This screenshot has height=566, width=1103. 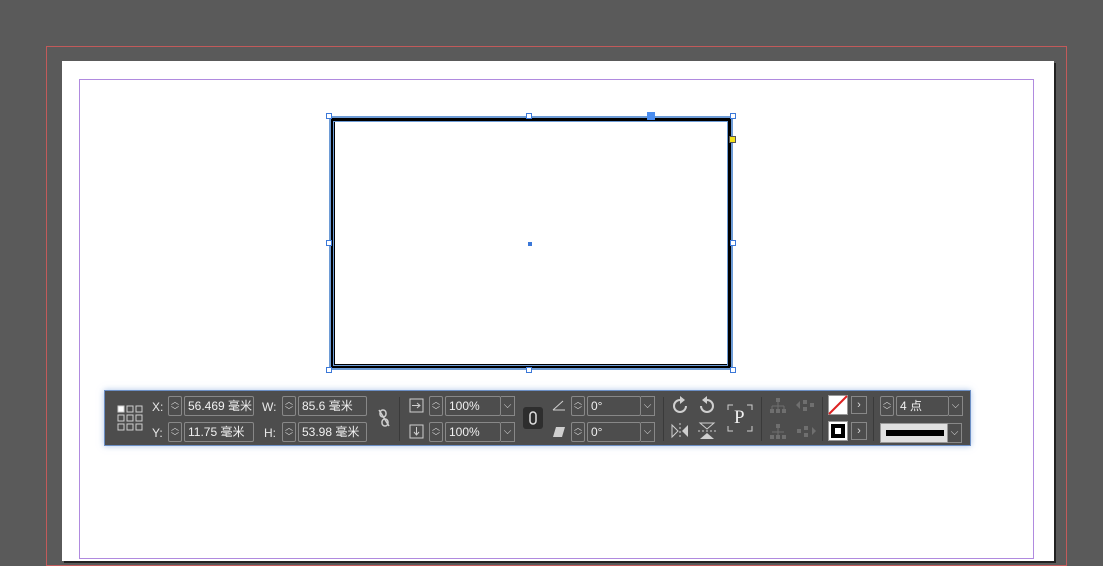 I want to click on rotation-stepper: ︿ ﹀, so click(x=578, y=406).